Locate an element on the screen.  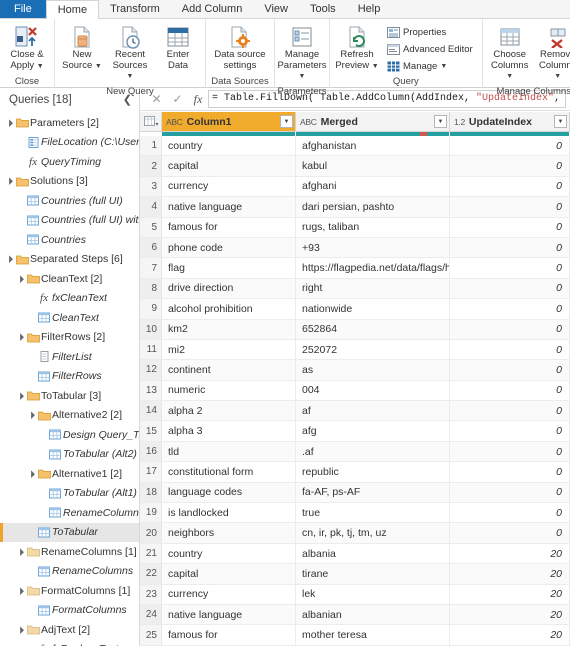
cell-merged: 004 is located at coordinates (373, 390).